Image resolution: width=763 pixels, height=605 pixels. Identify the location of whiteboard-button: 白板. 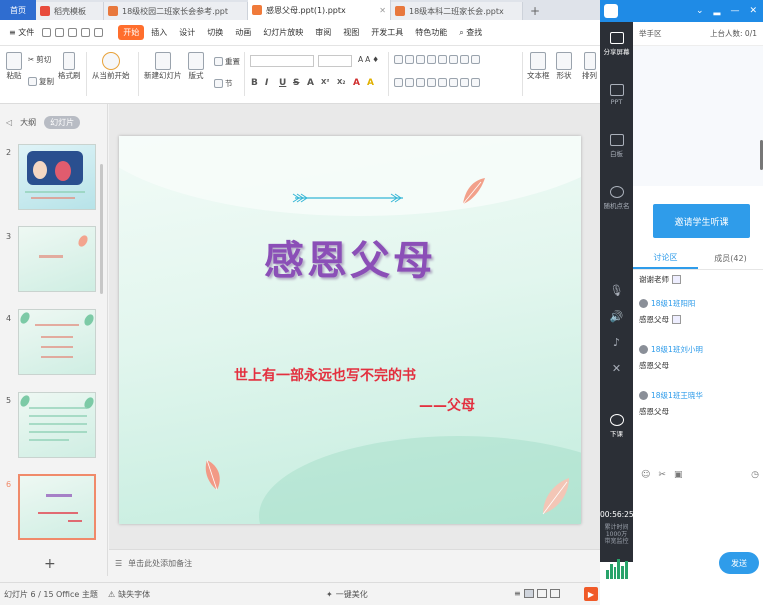
(616, 146).